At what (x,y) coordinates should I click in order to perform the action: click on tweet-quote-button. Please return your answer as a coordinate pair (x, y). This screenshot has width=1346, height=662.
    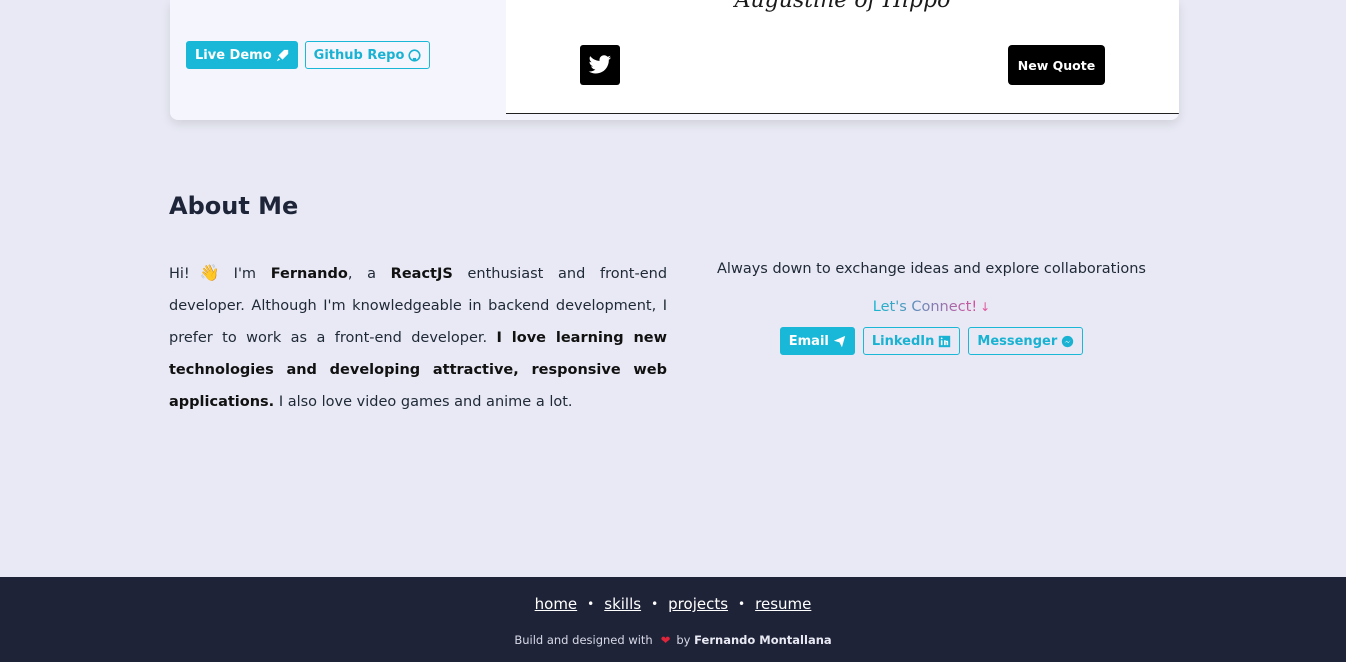
    Looking at the image, I should click on (600, 65).